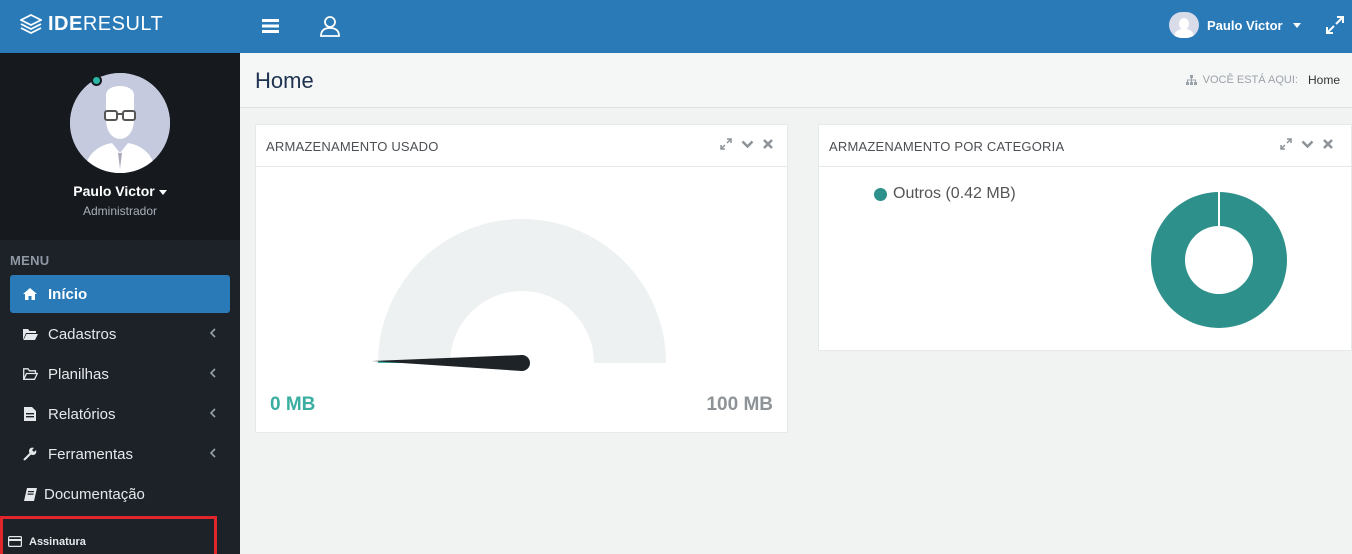 The image size is (1352, 554). I want to click on layers-icon, so click(31, 24).